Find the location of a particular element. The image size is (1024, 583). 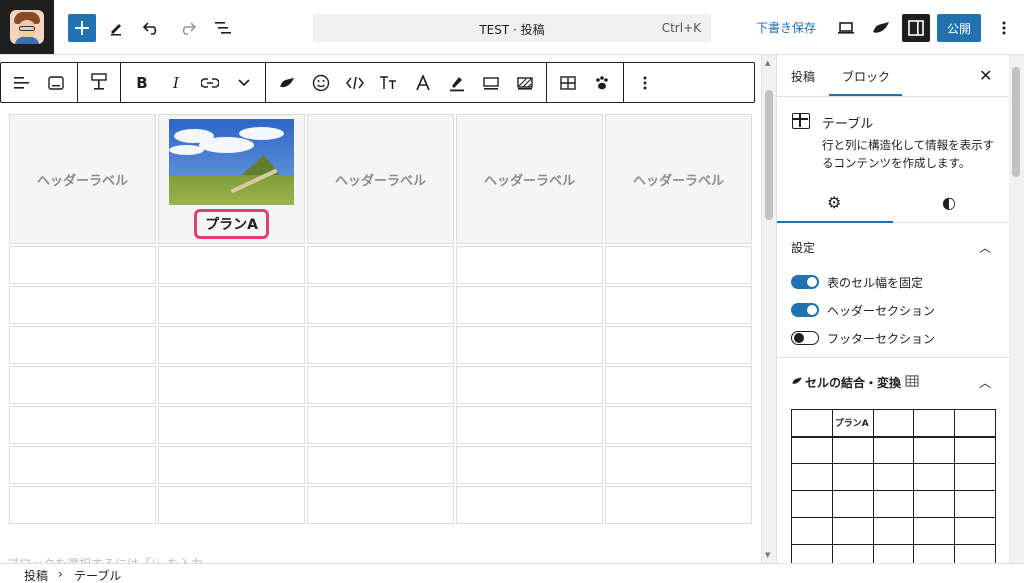

edit-table-button is located at coordinates (568, 82).